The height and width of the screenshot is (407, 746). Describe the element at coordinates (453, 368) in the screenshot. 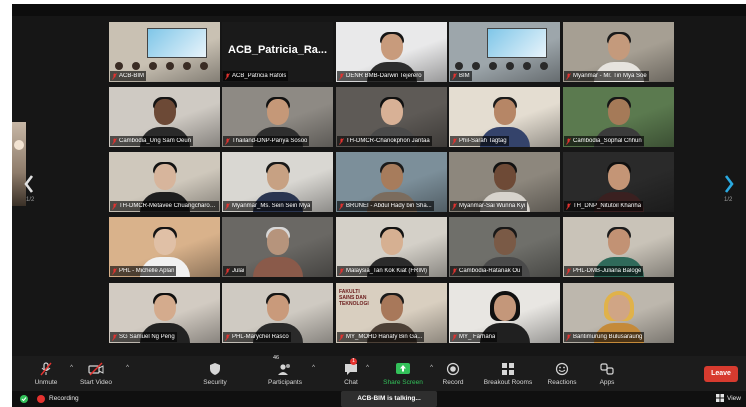

I see `record-icon` at that location.